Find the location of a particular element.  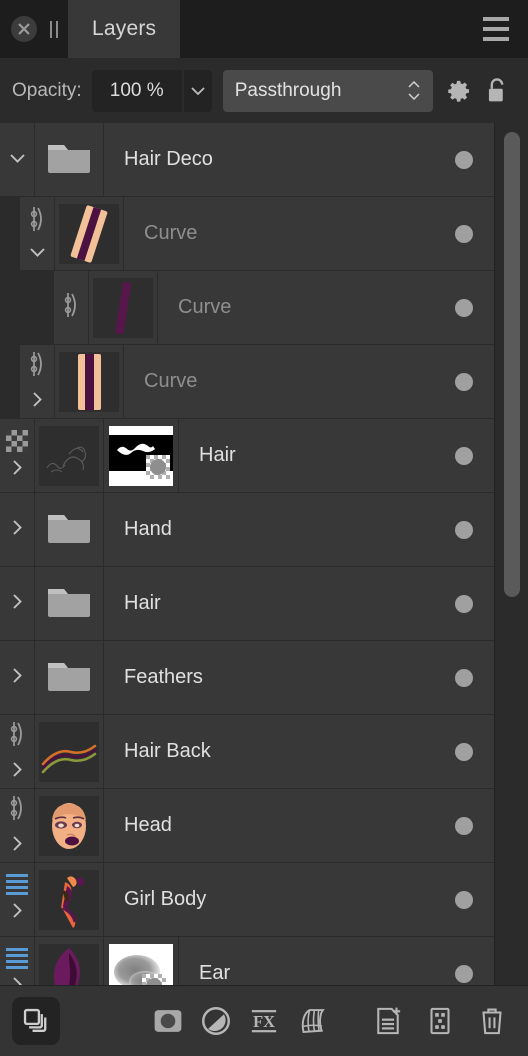

layer-name-cell: Feathers is located at coordinates (299, 677).